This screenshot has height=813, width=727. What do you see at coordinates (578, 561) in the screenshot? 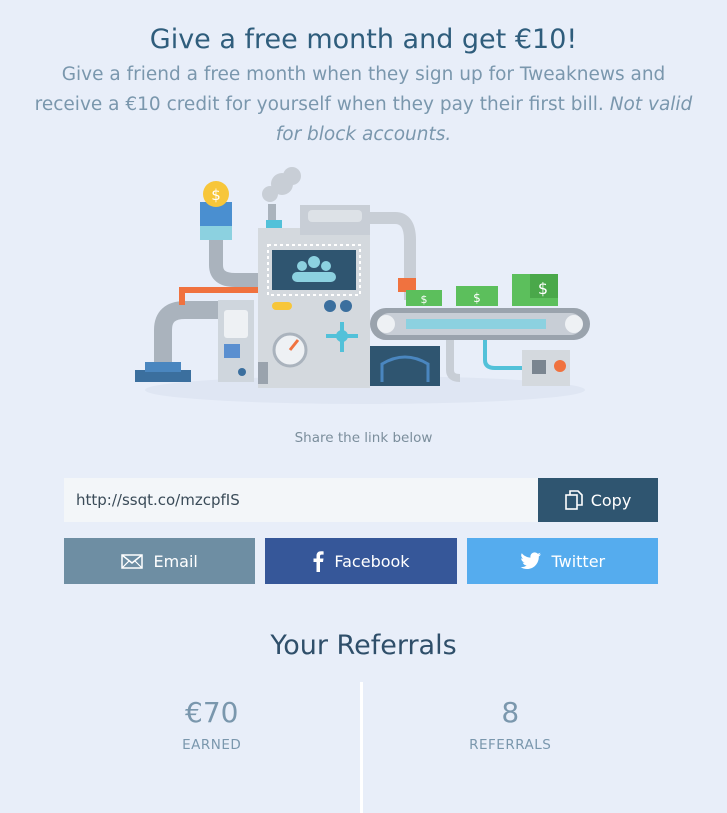
I see `twitter-share-label: Twitter` at bounding box center [578, 561].